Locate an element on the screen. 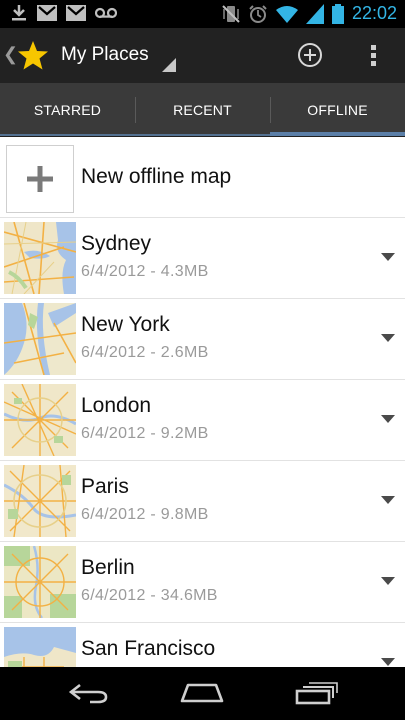  tab-label: RECENT is located at coordinates (202, 109).